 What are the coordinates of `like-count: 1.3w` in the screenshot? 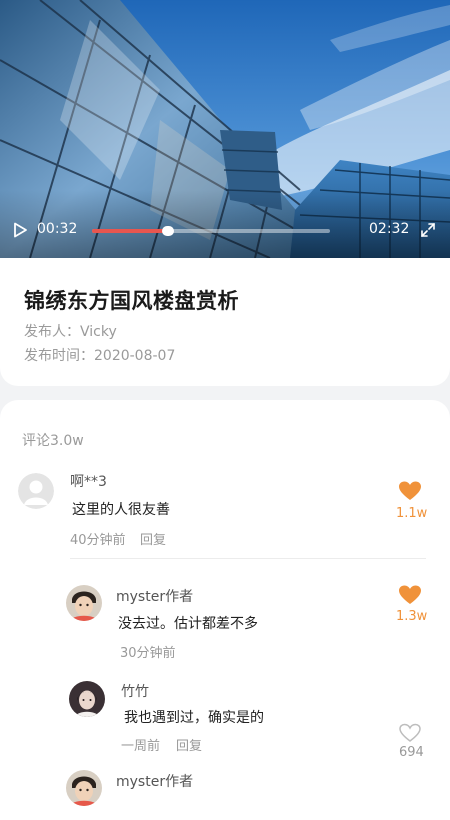 It's located at (412, 616).